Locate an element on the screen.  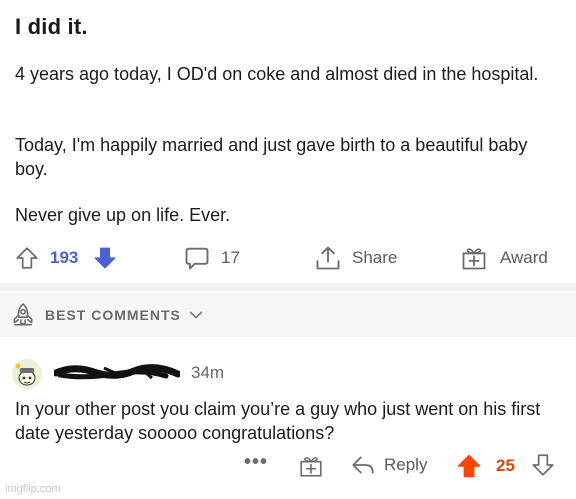
chevron-down-icon is located at coordinates (195, 315).